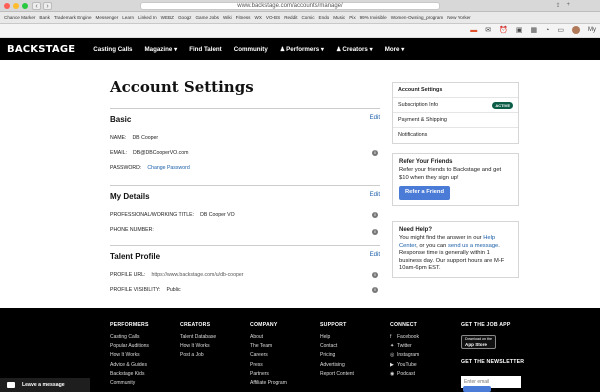  I want to click on footer-link: Pricing, so click(337, 355).